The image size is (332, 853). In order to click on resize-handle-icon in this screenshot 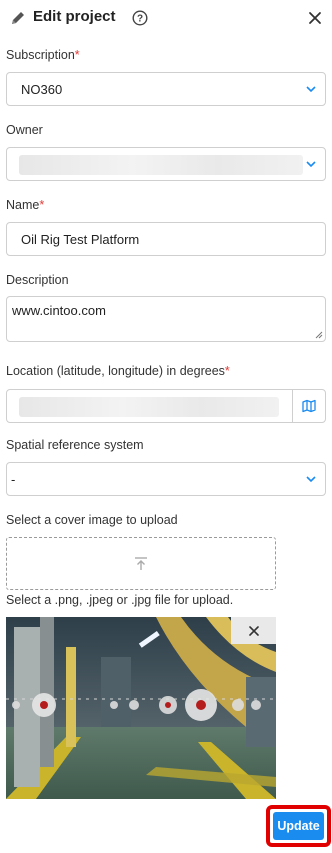, I will do `click(319, 335)`.